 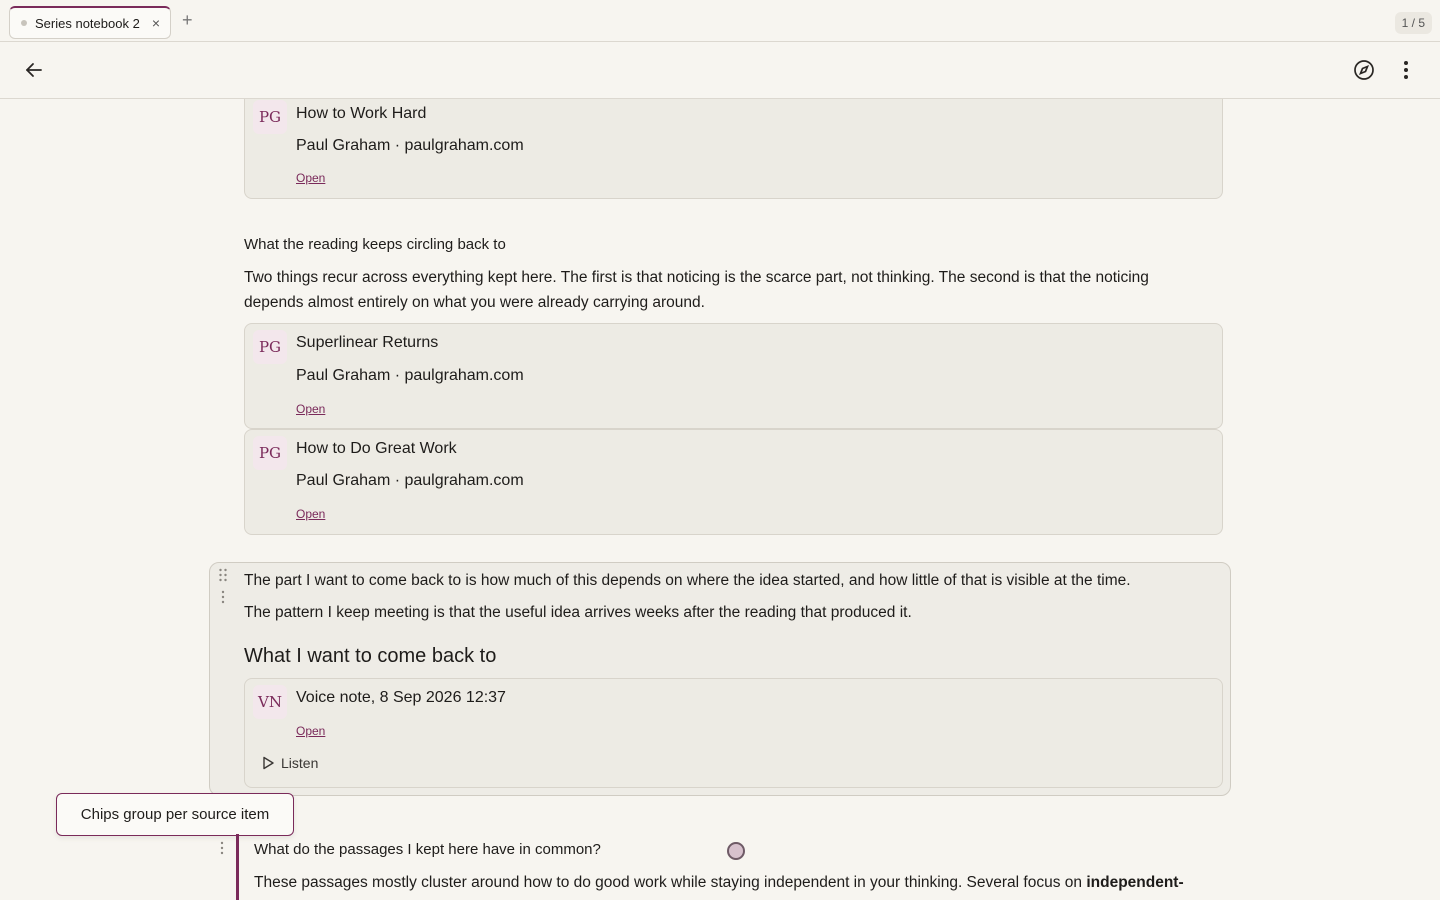 What do you see at coordinates (401, 697) in the screenshot?
I see `source-title: Voice note, 8 Sep 2026 12:37` at bounding box center [401, 697].